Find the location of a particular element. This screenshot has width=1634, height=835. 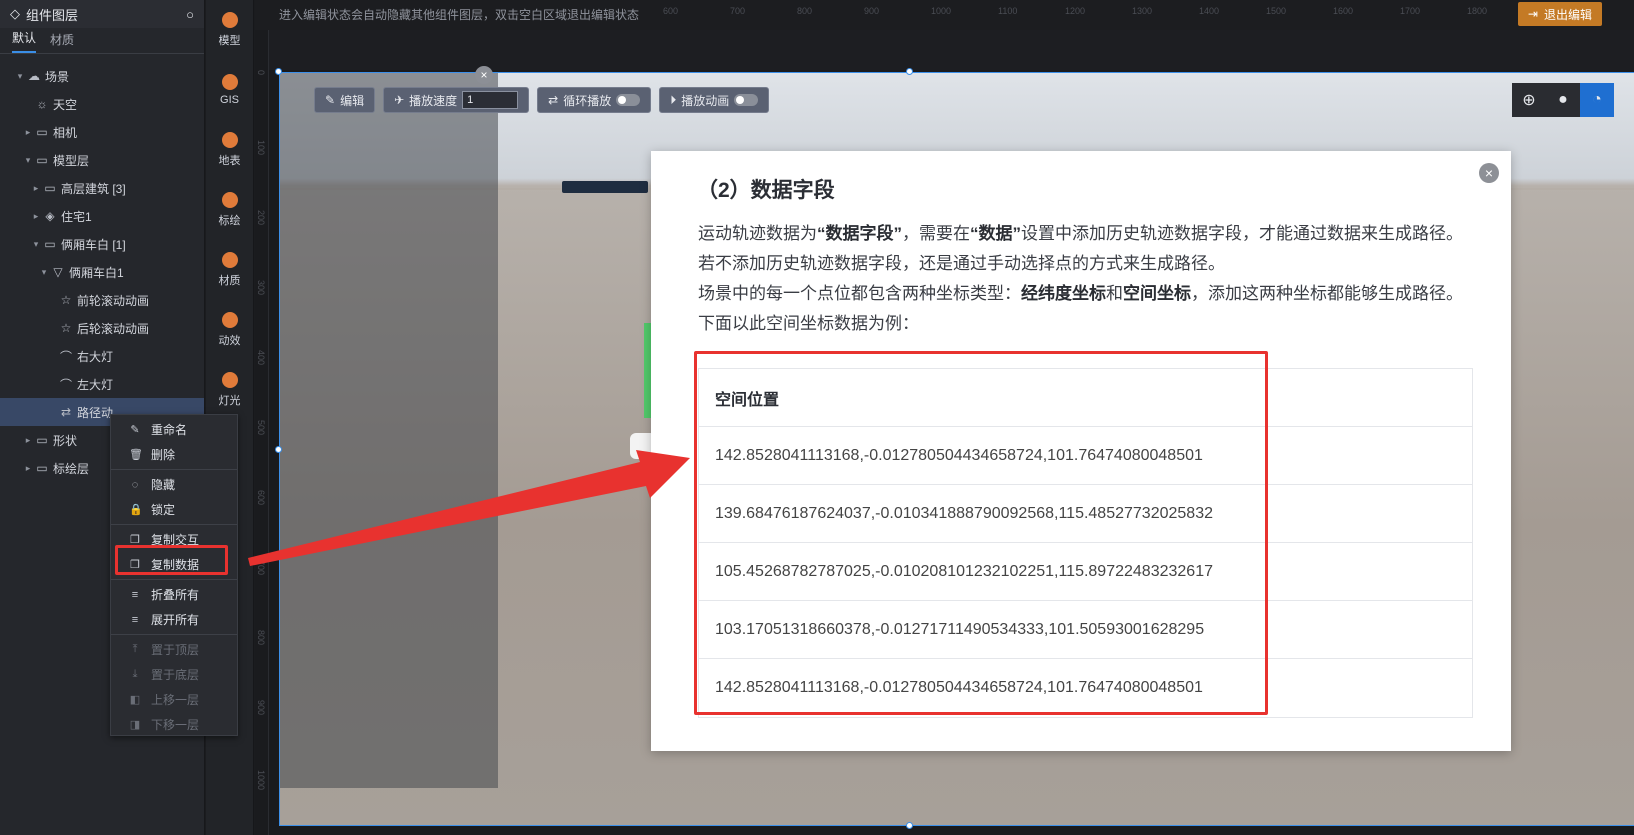

tab-material: 材质 is located at coordinates (62, 42).